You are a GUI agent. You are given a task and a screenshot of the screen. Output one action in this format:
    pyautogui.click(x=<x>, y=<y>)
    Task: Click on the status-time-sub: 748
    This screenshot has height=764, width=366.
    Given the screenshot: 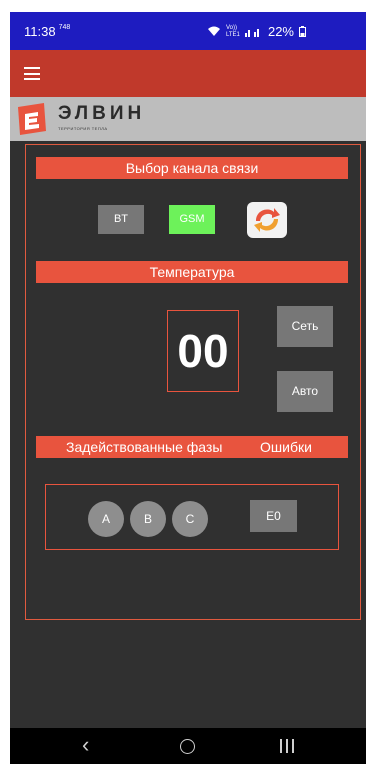 What is the action you would take?
    pyautogui.click(x=64, y=27)
    